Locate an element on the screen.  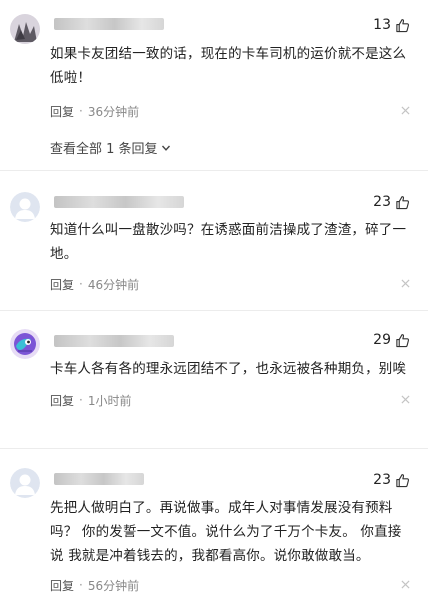
comment-text: 知道什么叫一盘散沙吗？在诱惑面前洁操成了渣渣，碎了一地。 is located at coordinates (228, 242).